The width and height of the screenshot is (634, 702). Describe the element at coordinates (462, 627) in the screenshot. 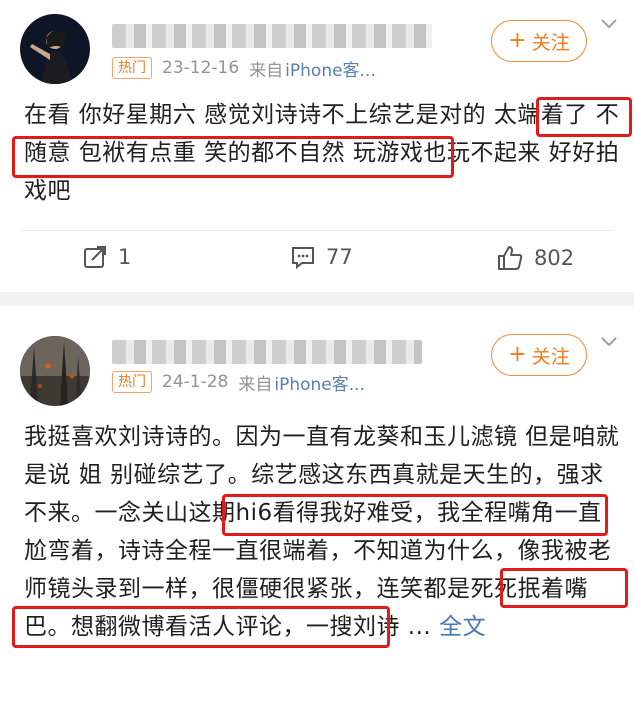

I see `expand-full-text-link: 全文` at that location.